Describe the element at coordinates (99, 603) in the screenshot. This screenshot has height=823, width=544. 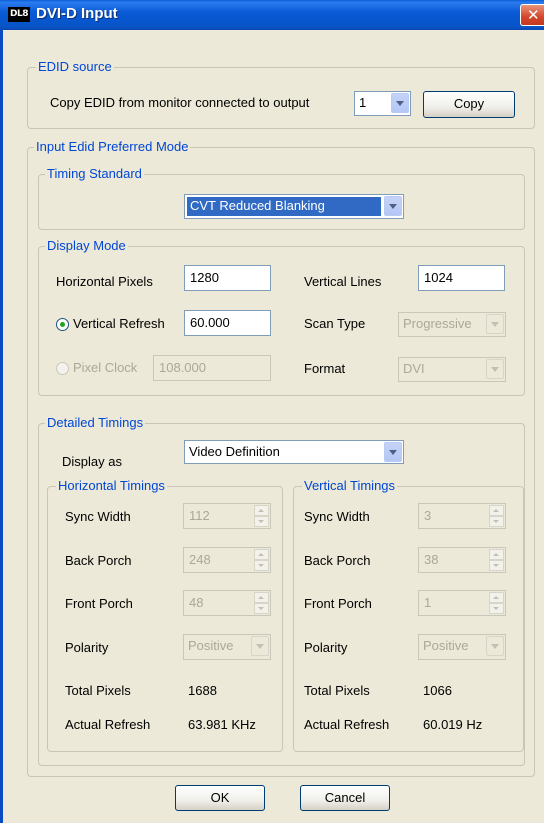
I see `h-front-porch-label: Front Porch` at that location.